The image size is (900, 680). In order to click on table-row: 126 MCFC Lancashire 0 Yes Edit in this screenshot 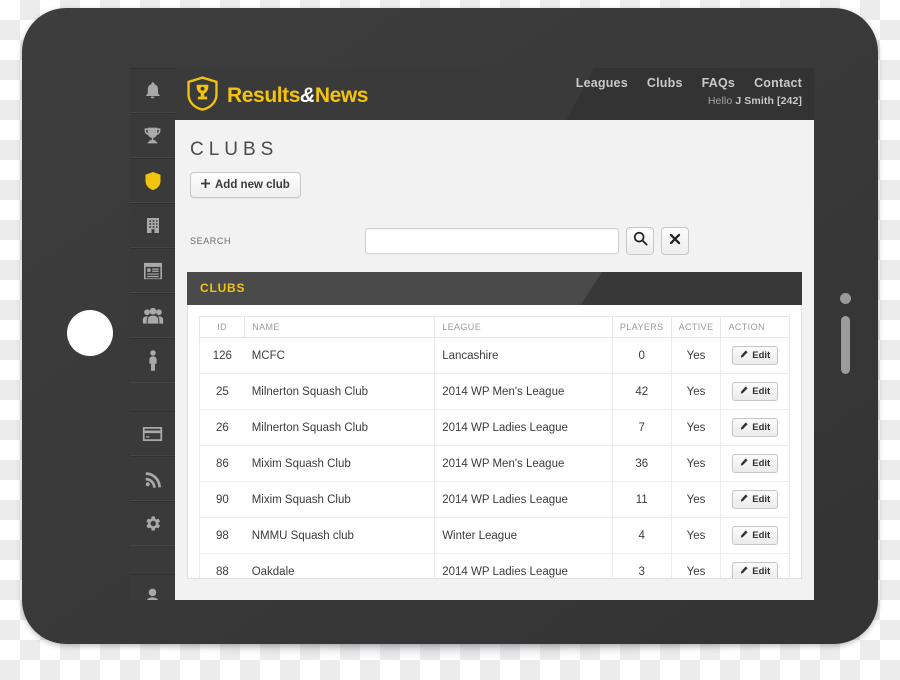, I will do `click(494, 355)`.